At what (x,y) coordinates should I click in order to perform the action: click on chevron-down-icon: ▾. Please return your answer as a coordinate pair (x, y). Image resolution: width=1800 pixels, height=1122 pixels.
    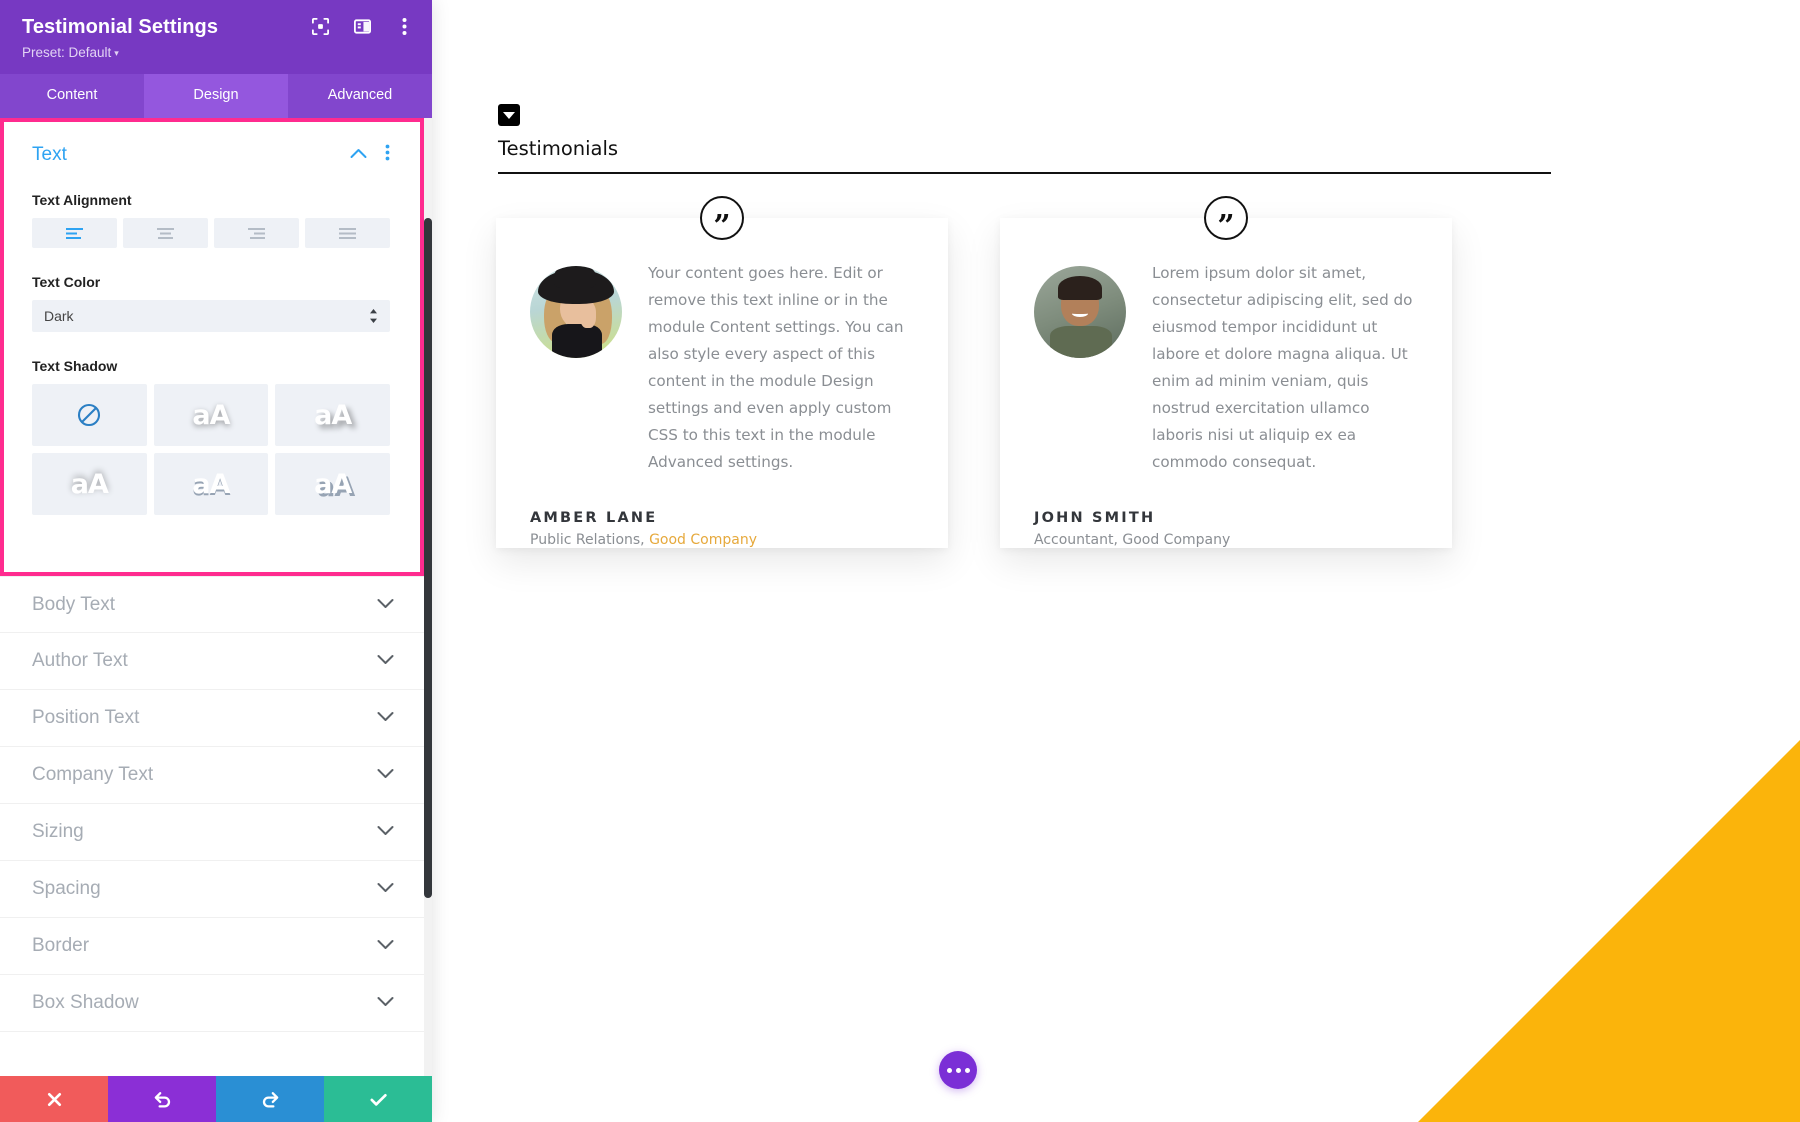
    Looking at the image, I should click on (116, 53).